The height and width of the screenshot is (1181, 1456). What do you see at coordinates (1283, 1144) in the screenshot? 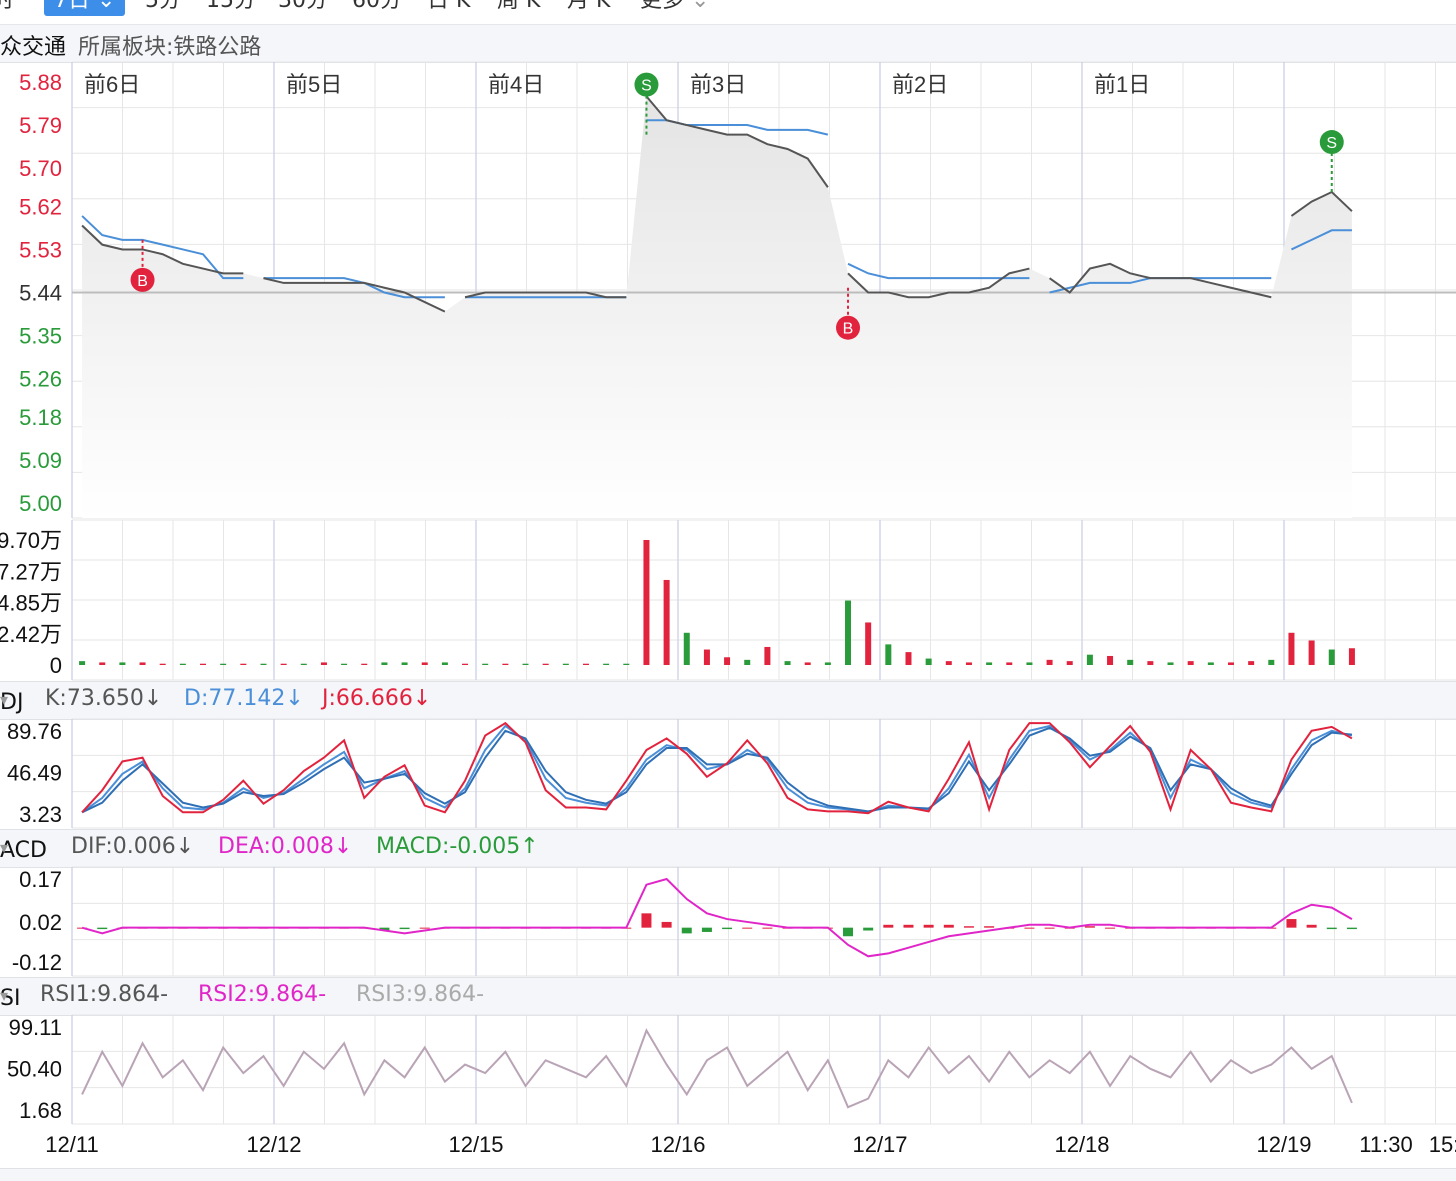
I see `x-axis-label: 12/19` at bounding box center [1283, 1144].